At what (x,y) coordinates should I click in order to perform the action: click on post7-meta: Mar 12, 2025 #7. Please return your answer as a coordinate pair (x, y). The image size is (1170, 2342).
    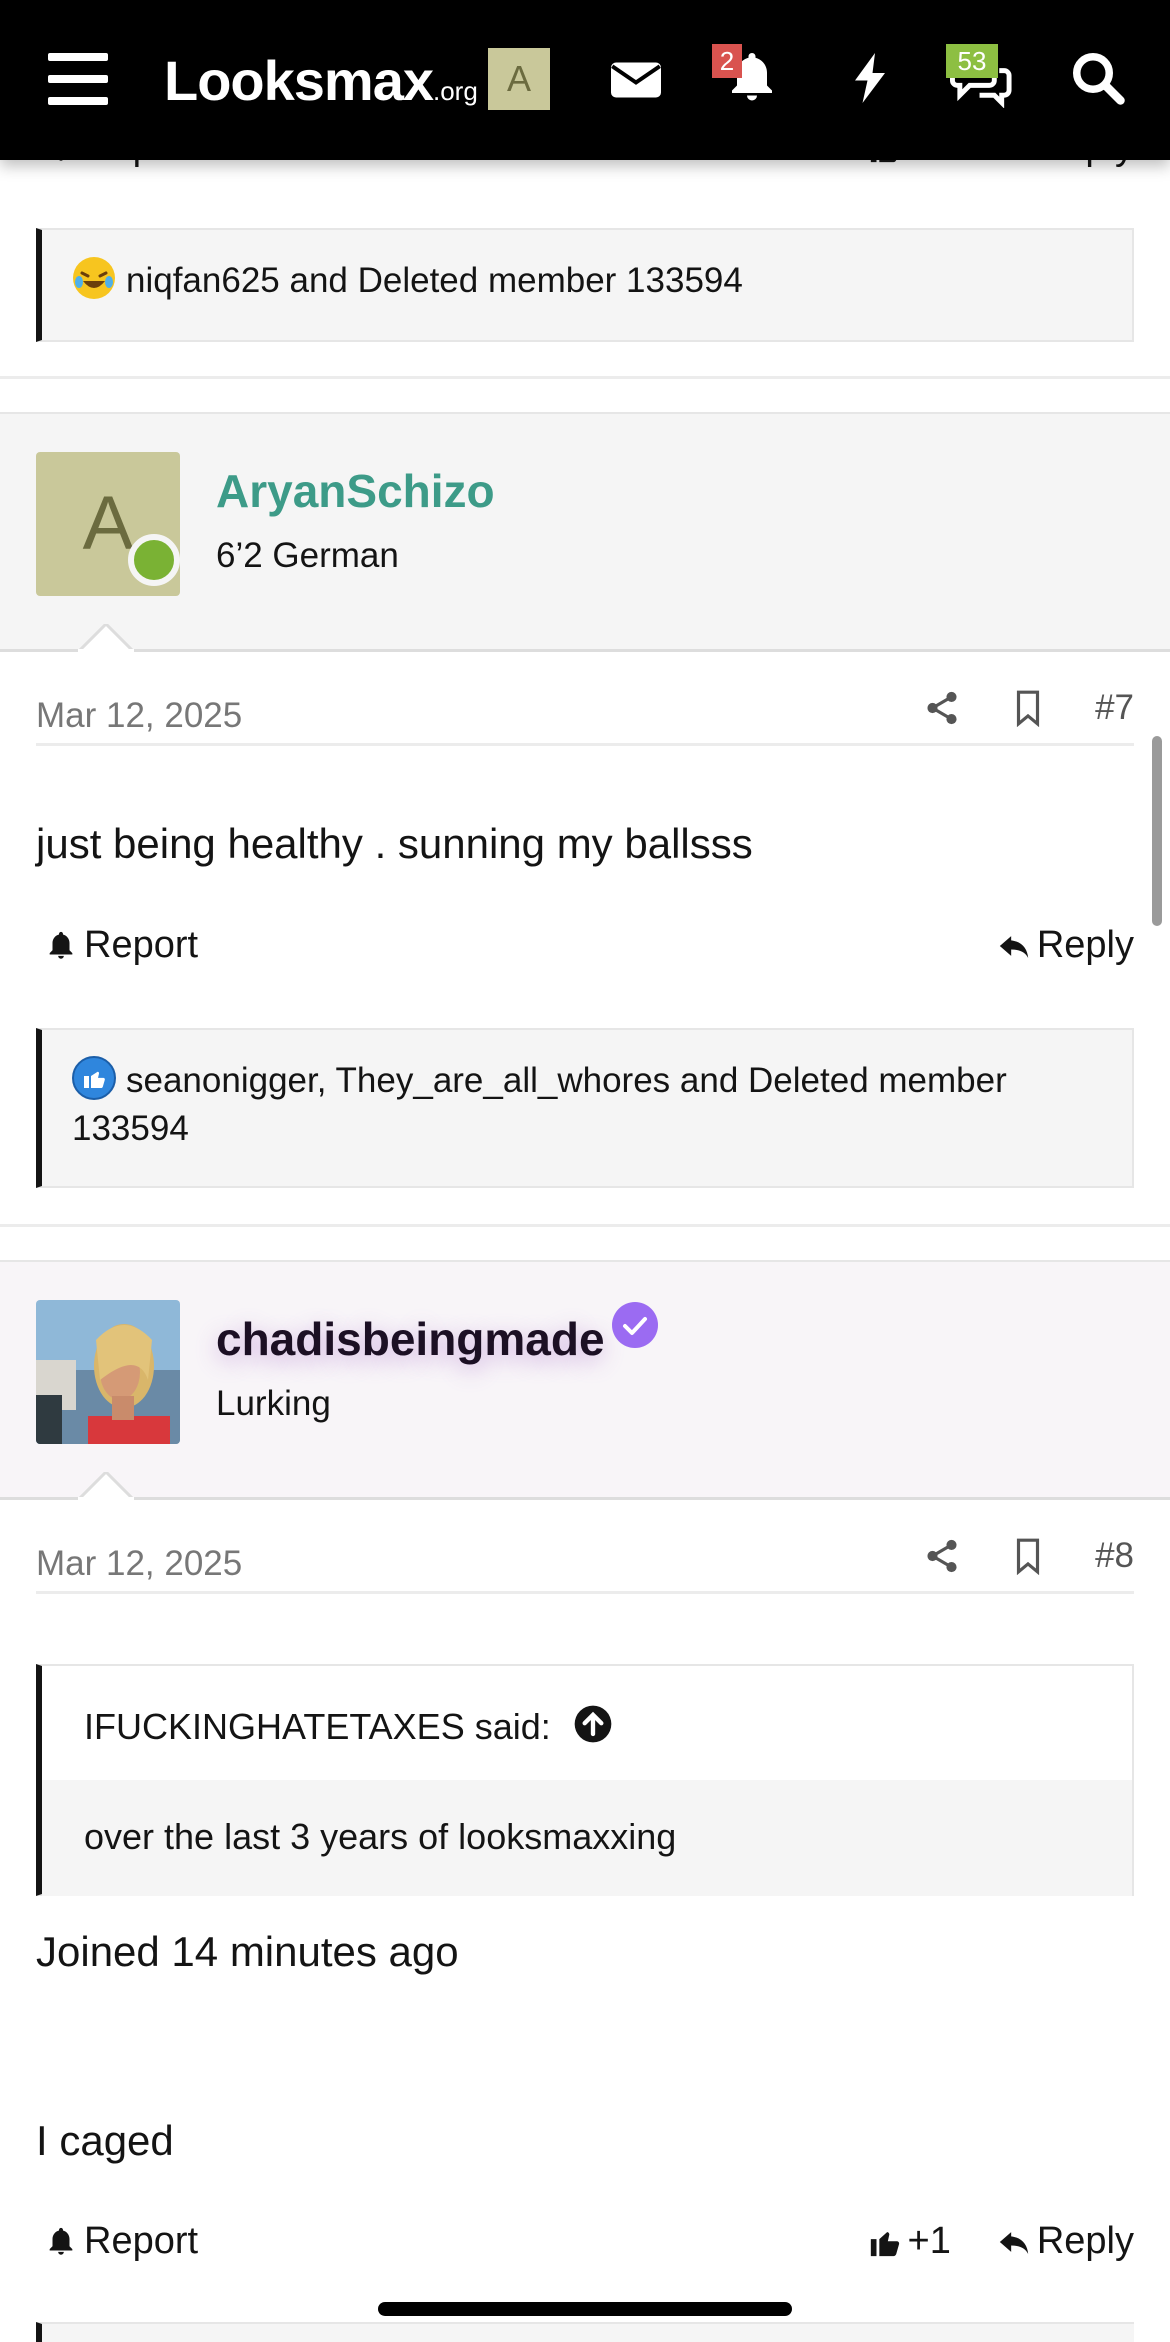
    Looking at the image, I should click on (585, 715).